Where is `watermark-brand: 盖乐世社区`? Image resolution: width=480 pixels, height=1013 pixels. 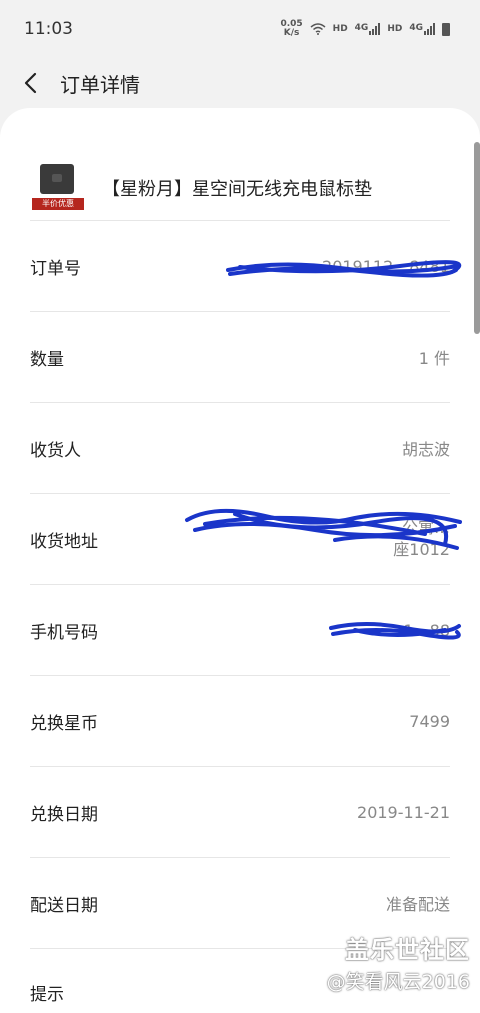 watermark-brand: 盖乐世社区 is located at coordinates (407, 950).